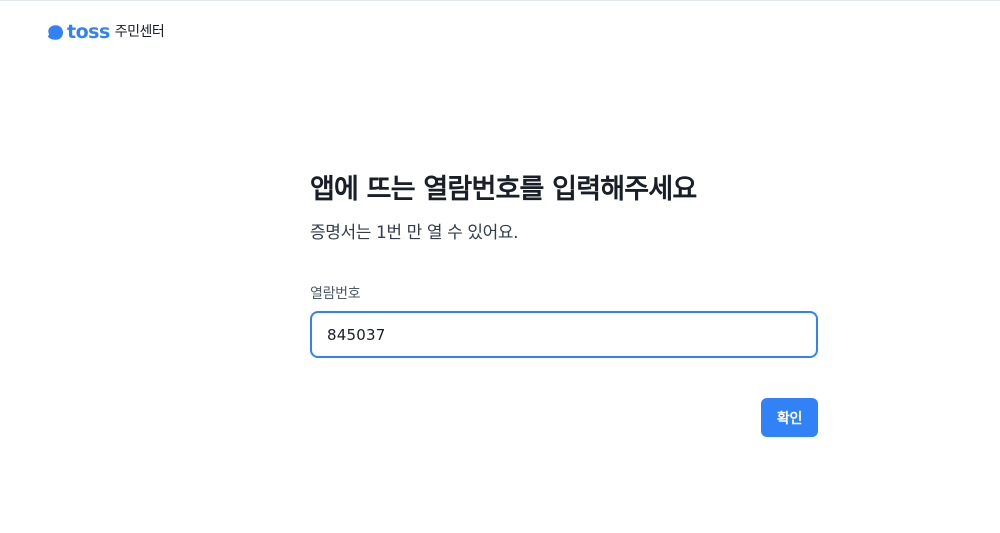  Describe the element at coordinates (88, 32) in the screenshot. I see `logo-text: toss` at that location.